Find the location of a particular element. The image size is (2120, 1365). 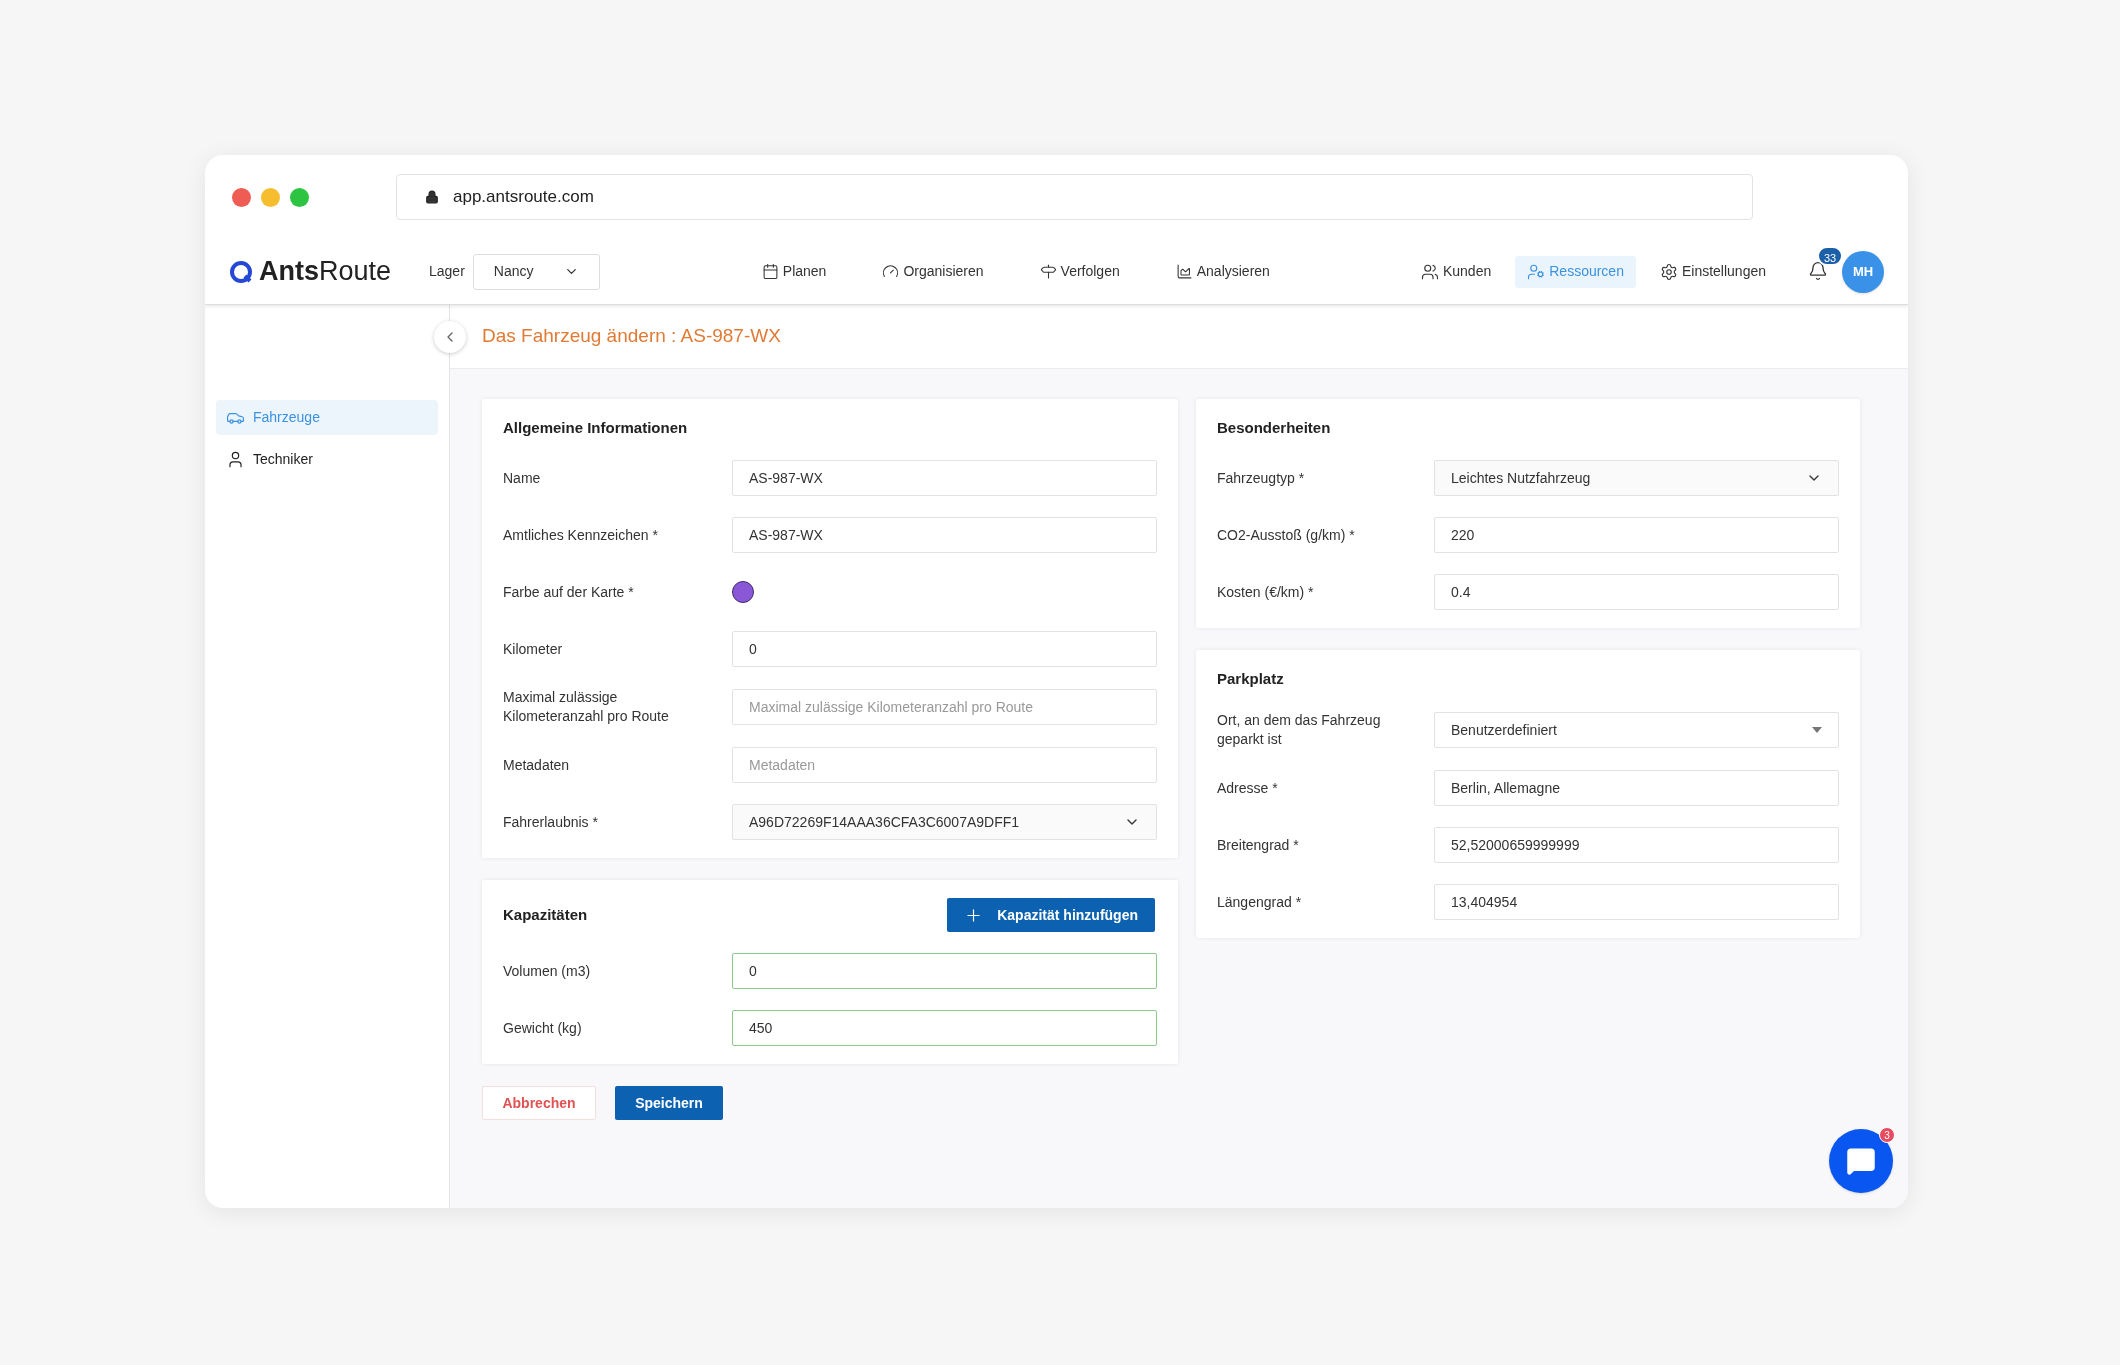

select-field: Benutzerdefiniert is located at coordinates (1636, 730).